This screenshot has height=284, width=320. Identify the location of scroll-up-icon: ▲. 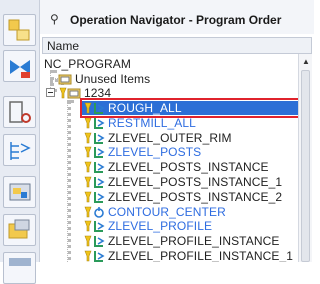
(306, 61).